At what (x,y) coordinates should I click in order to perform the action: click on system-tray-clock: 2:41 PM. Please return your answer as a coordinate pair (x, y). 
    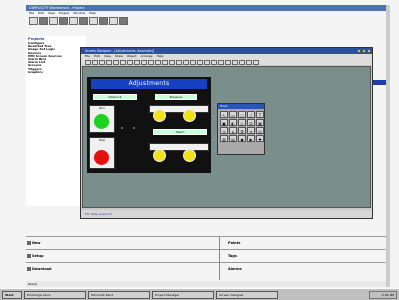
    Looking at the image, I should click on (383, 294).